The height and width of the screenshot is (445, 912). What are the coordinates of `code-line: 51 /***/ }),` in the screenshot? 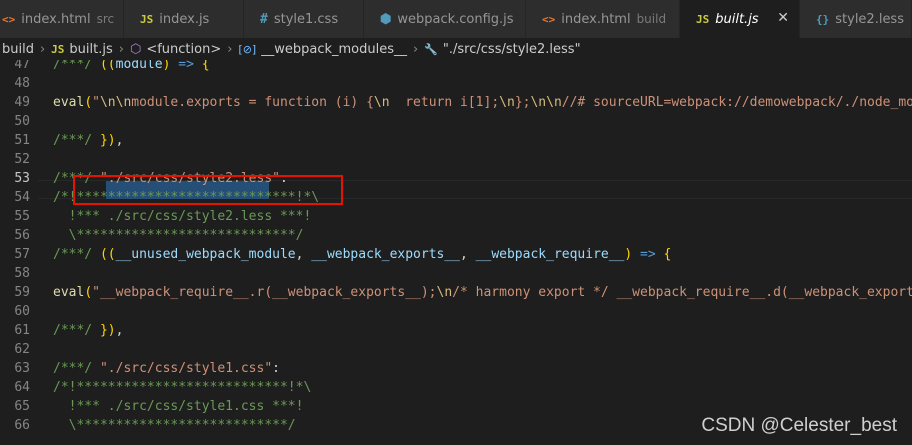 It's located at (456, 140).